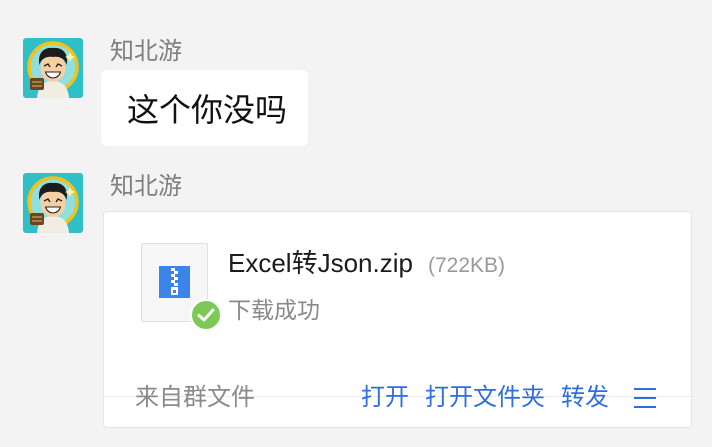 Image resolution: width=712 pixels, height=447 pixels. I want to click on file-size: (722KB), so click(466, 265).